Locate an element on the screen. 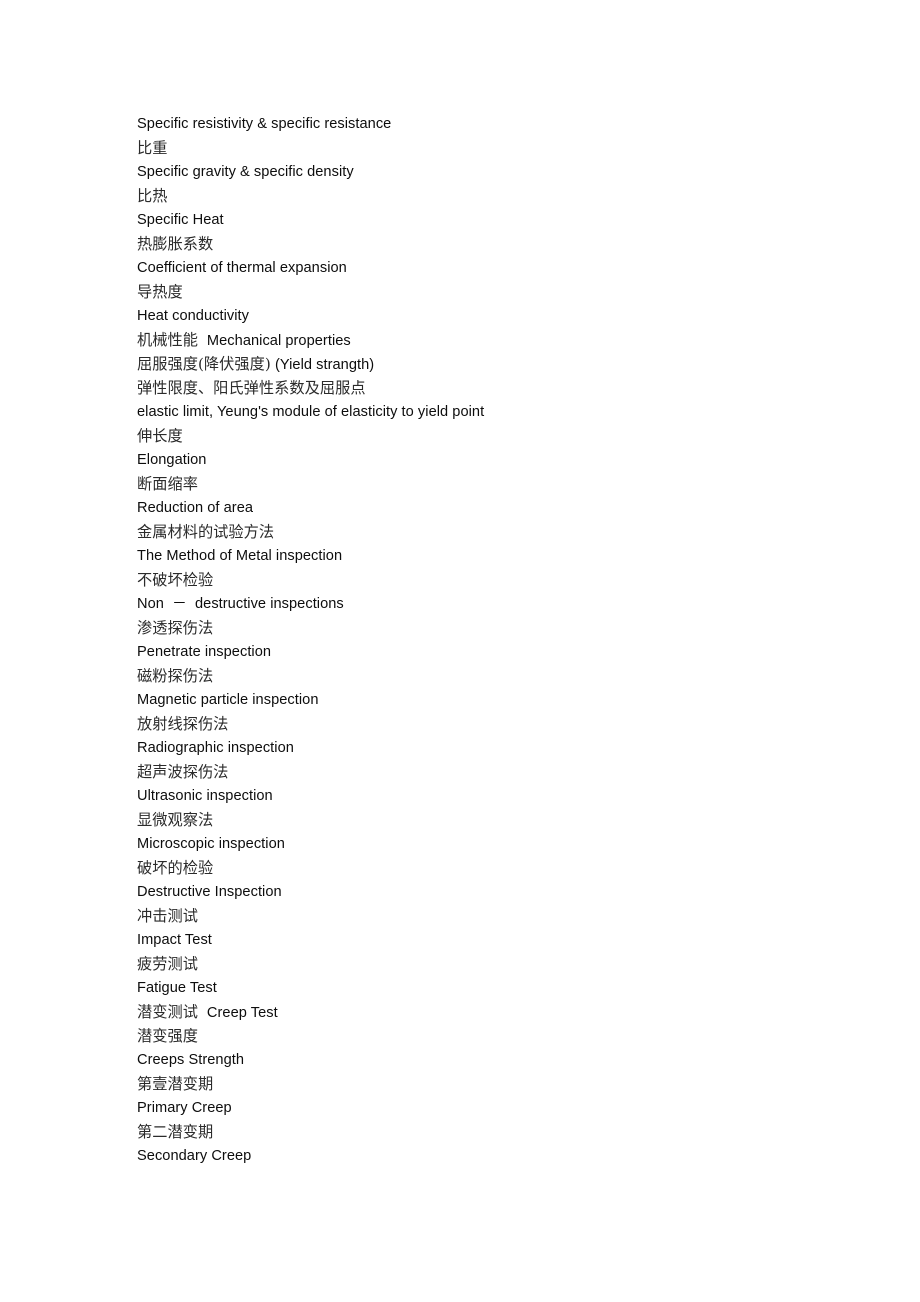 Image resolution: width=920 pixels, height=1302 pixels. glossary-line: Non － destructive inspections is located at coordinates (240, 604).